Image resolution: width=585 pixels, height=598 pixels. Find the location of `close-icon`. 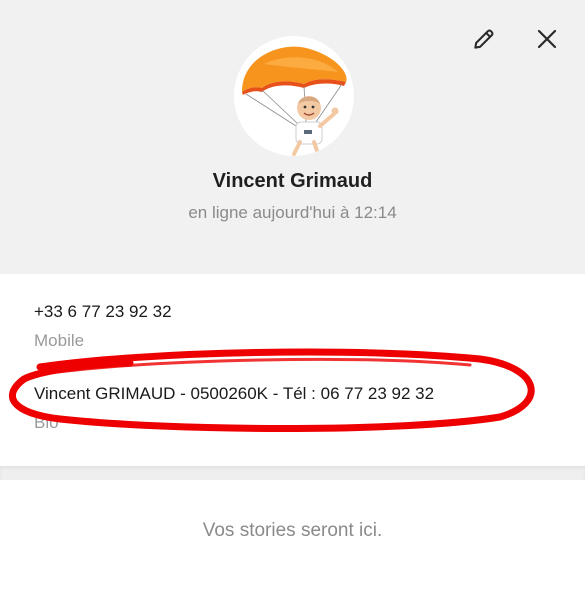

close-icon is located at coordinates (547, 39).